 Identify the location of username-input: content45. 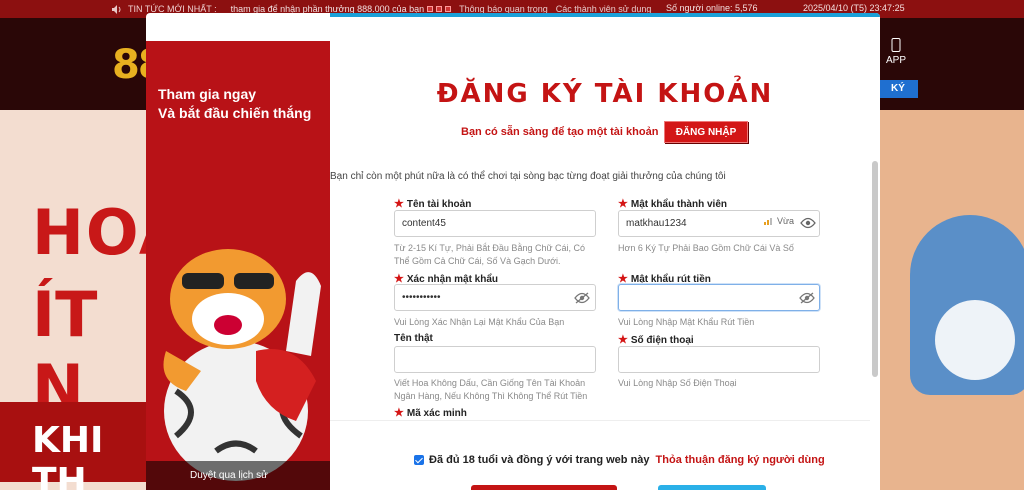
(495, 223).